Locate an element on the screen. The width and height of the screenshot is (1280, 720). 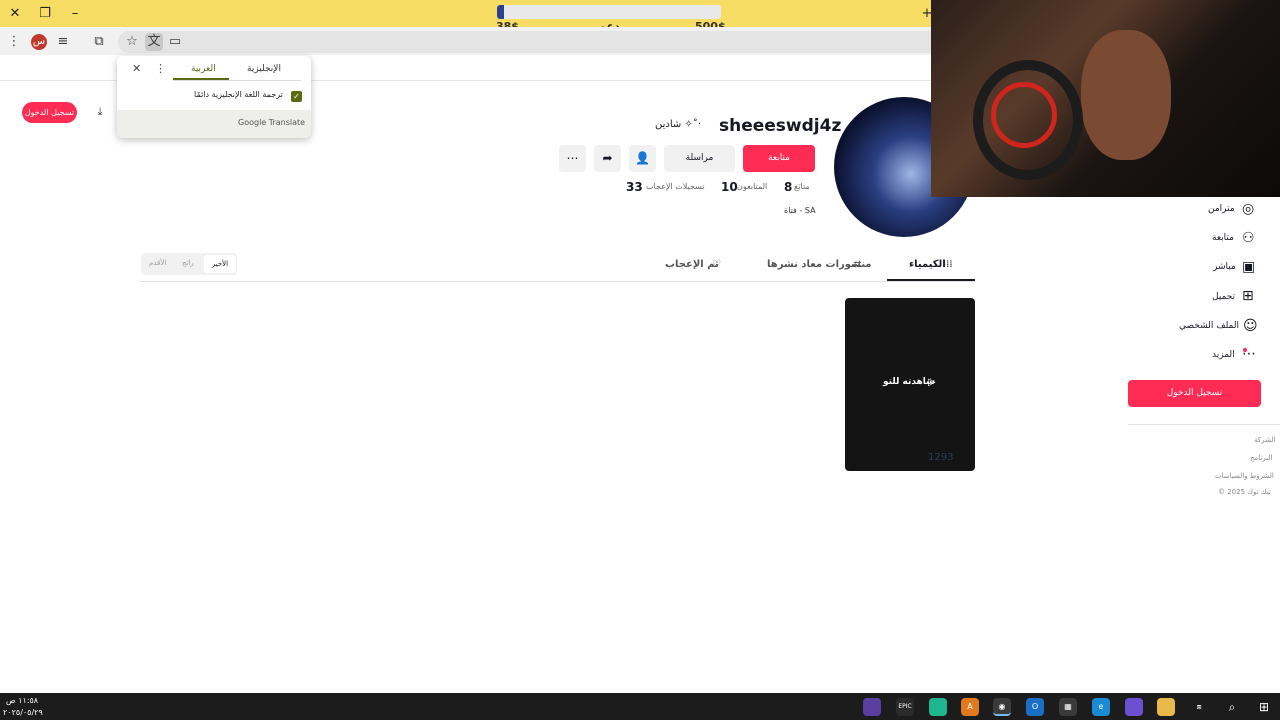
epic-games-icon: EPIC is located at coordinates (905, 707).